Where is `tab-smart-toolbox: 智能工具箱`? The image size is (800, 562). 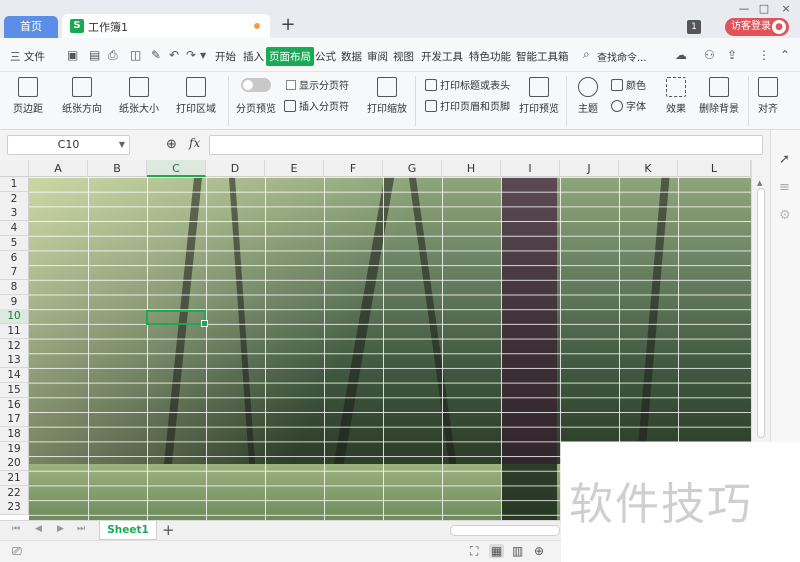 tab-smart-toolbox: 智能工具箱 is located at coordinates (542, 56).